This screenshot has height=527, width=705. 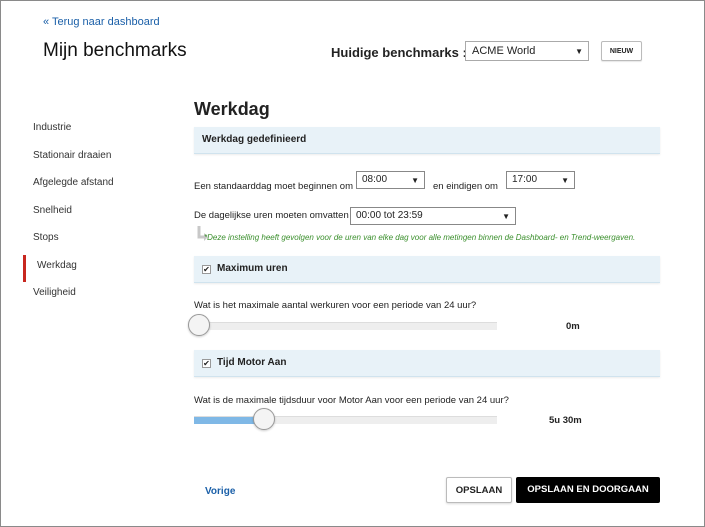 I want to click on workday-panel-header: Werkdag gedefinieerd, so click(x=427, y=140).